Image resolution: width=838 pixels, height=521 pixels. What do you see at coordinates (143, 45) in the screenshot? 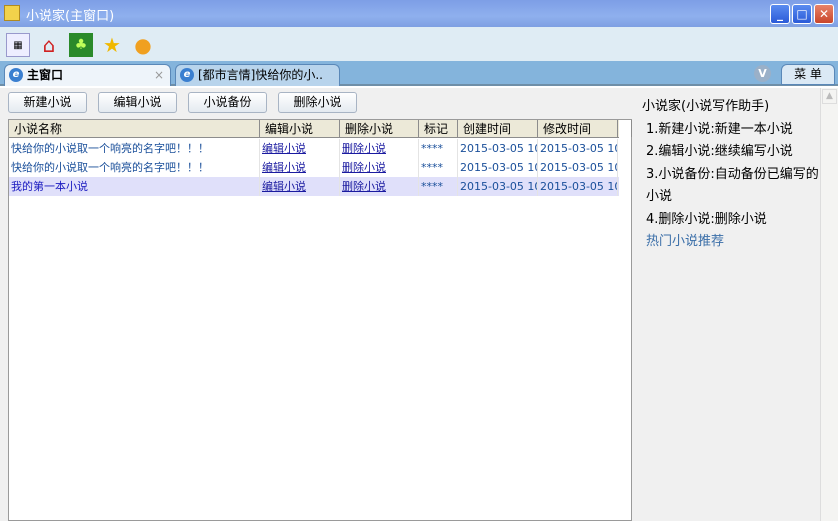
I see `chat-bubble-icon: ●` at bounding box center [143, 45].